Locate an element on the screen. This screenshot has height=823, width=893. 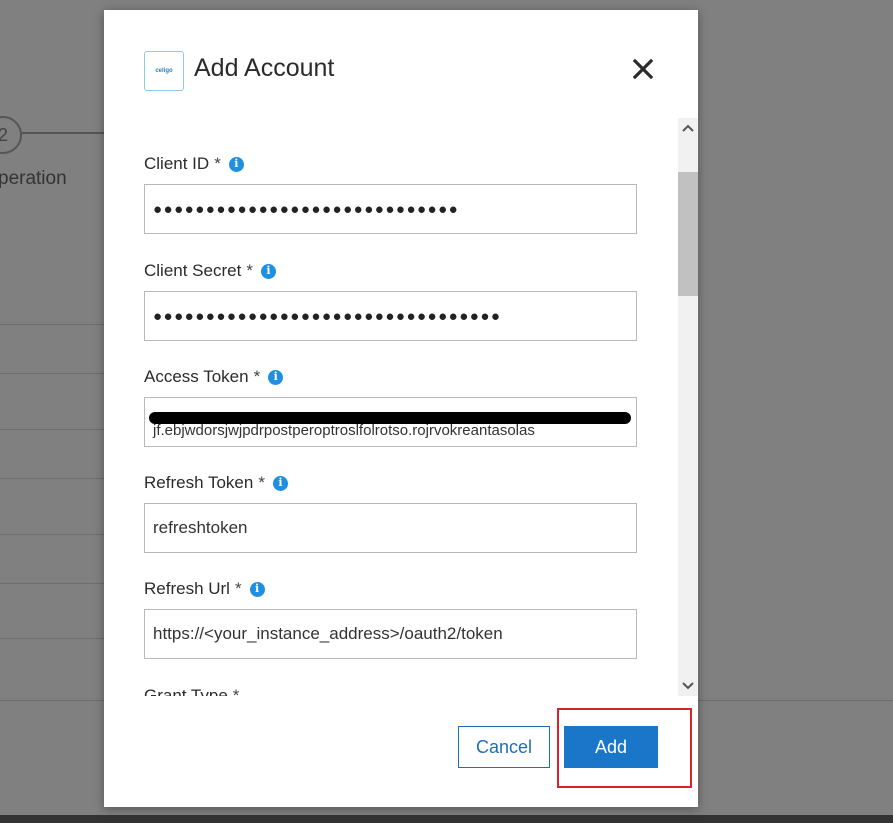
field-label: Client ID * i is located at coordinates (390, 164).